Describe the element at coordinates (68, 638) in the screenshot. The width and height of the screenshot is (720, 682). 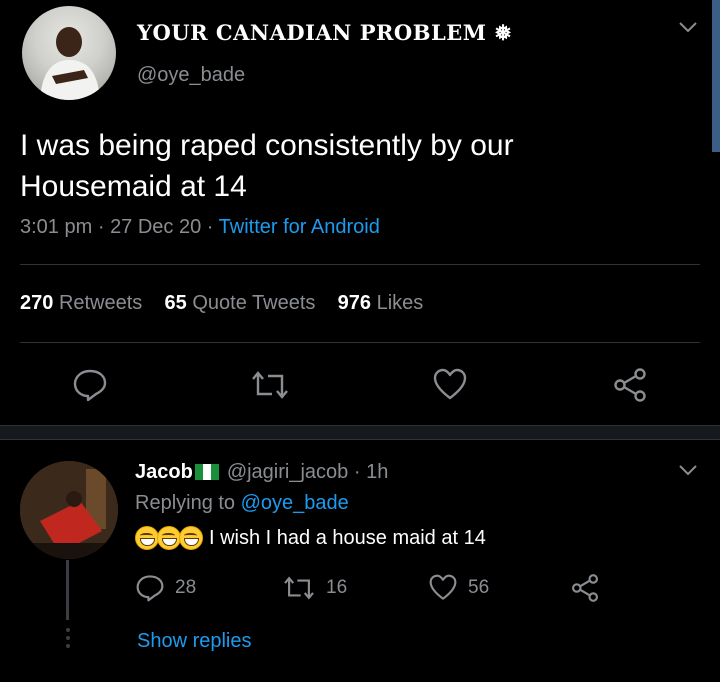
I see `thread-more-dots` at that location.